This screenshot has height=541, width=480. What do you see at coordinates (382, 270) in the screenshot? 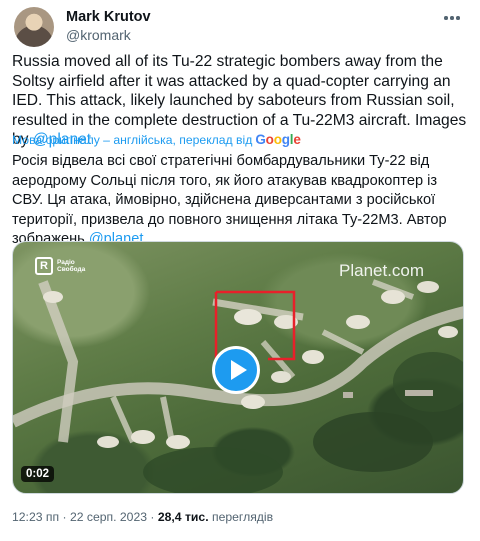
I see `planet-watermark: Planet.com` at bounding box center [382, 270].